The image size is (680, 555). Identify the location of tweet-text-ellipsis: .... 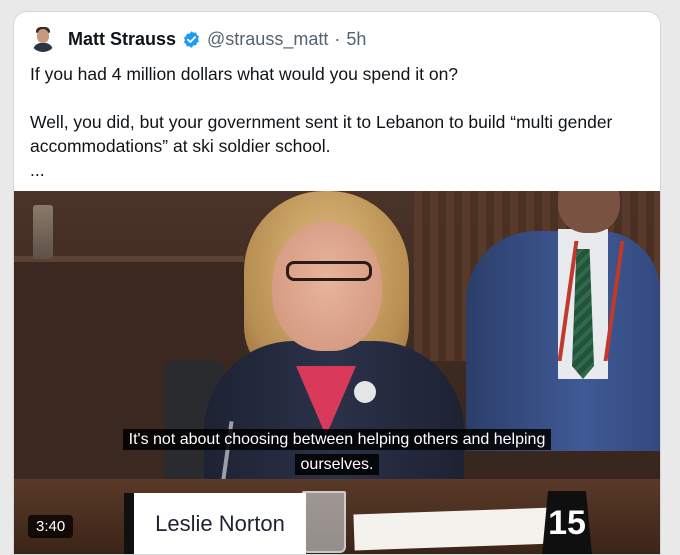
(37, 170).